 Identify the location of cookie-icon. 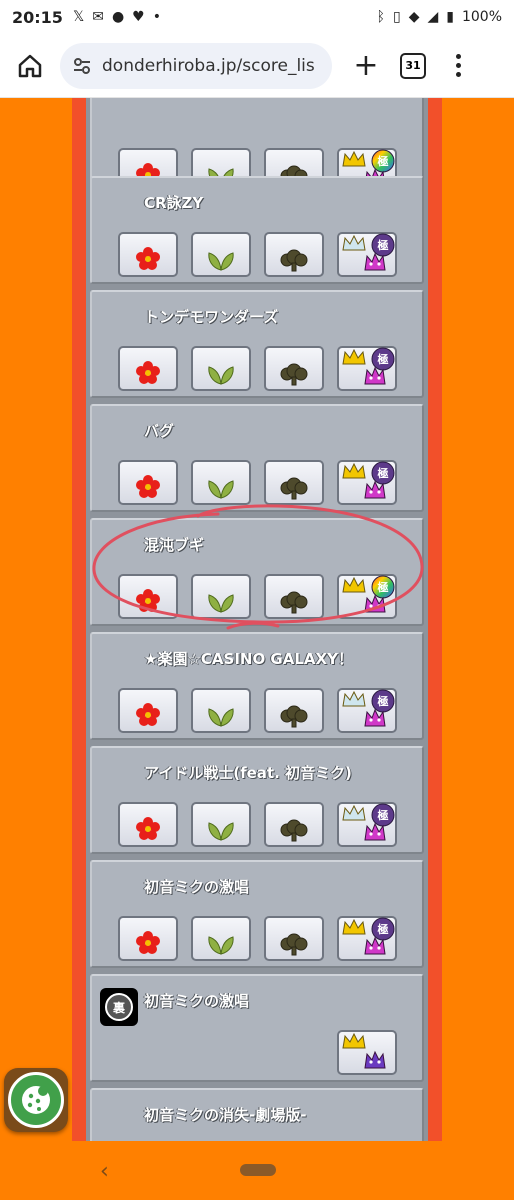
(36, 1100).